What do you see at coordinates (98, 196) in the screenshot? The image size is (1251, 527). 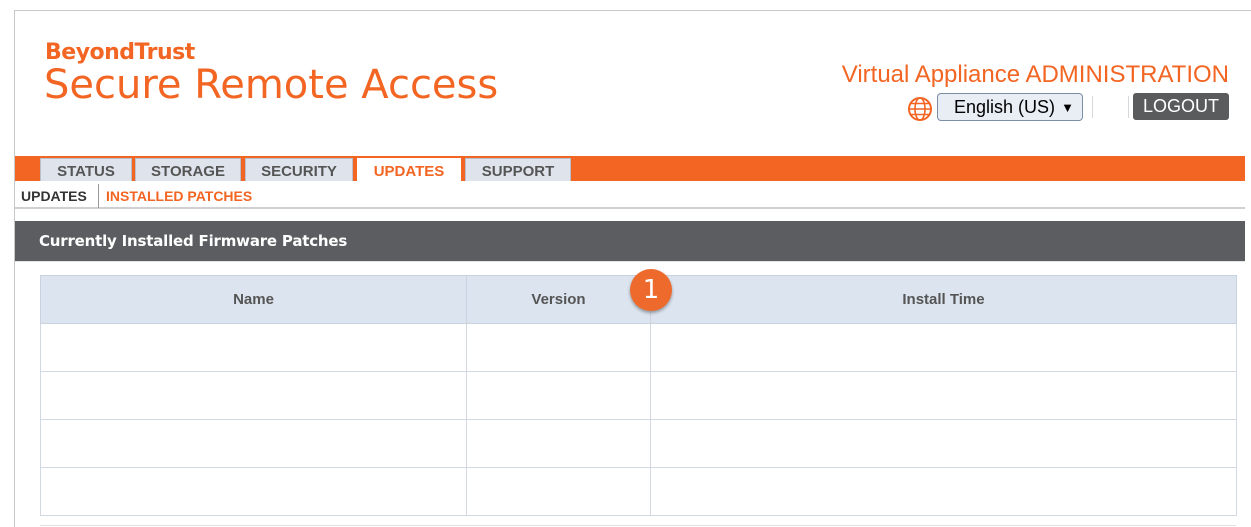 I see `subnav-divider` at bounding box center [98, 196].